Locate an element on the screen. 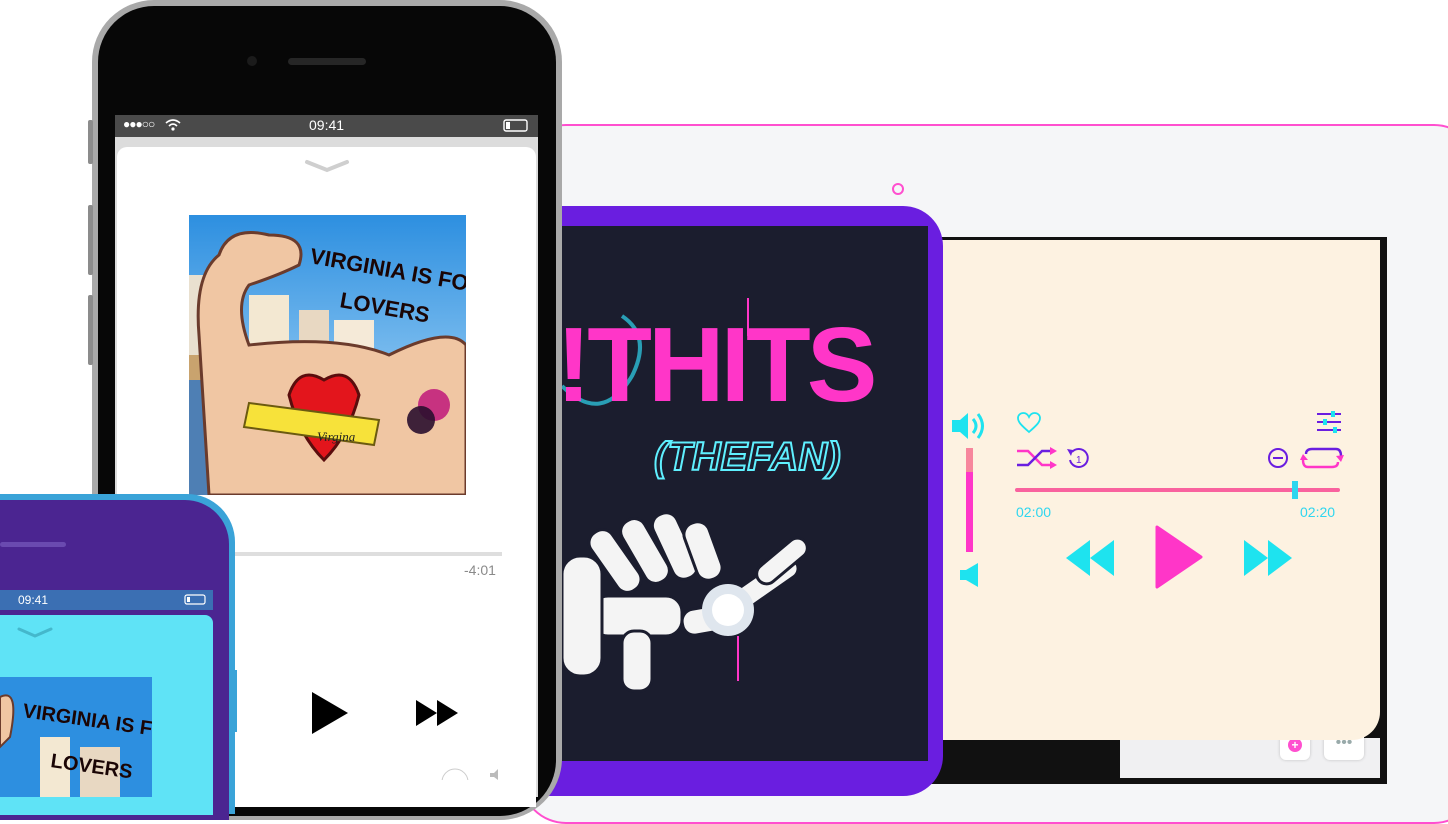  minus-circle-icon is located at coordinates (1278, 458).